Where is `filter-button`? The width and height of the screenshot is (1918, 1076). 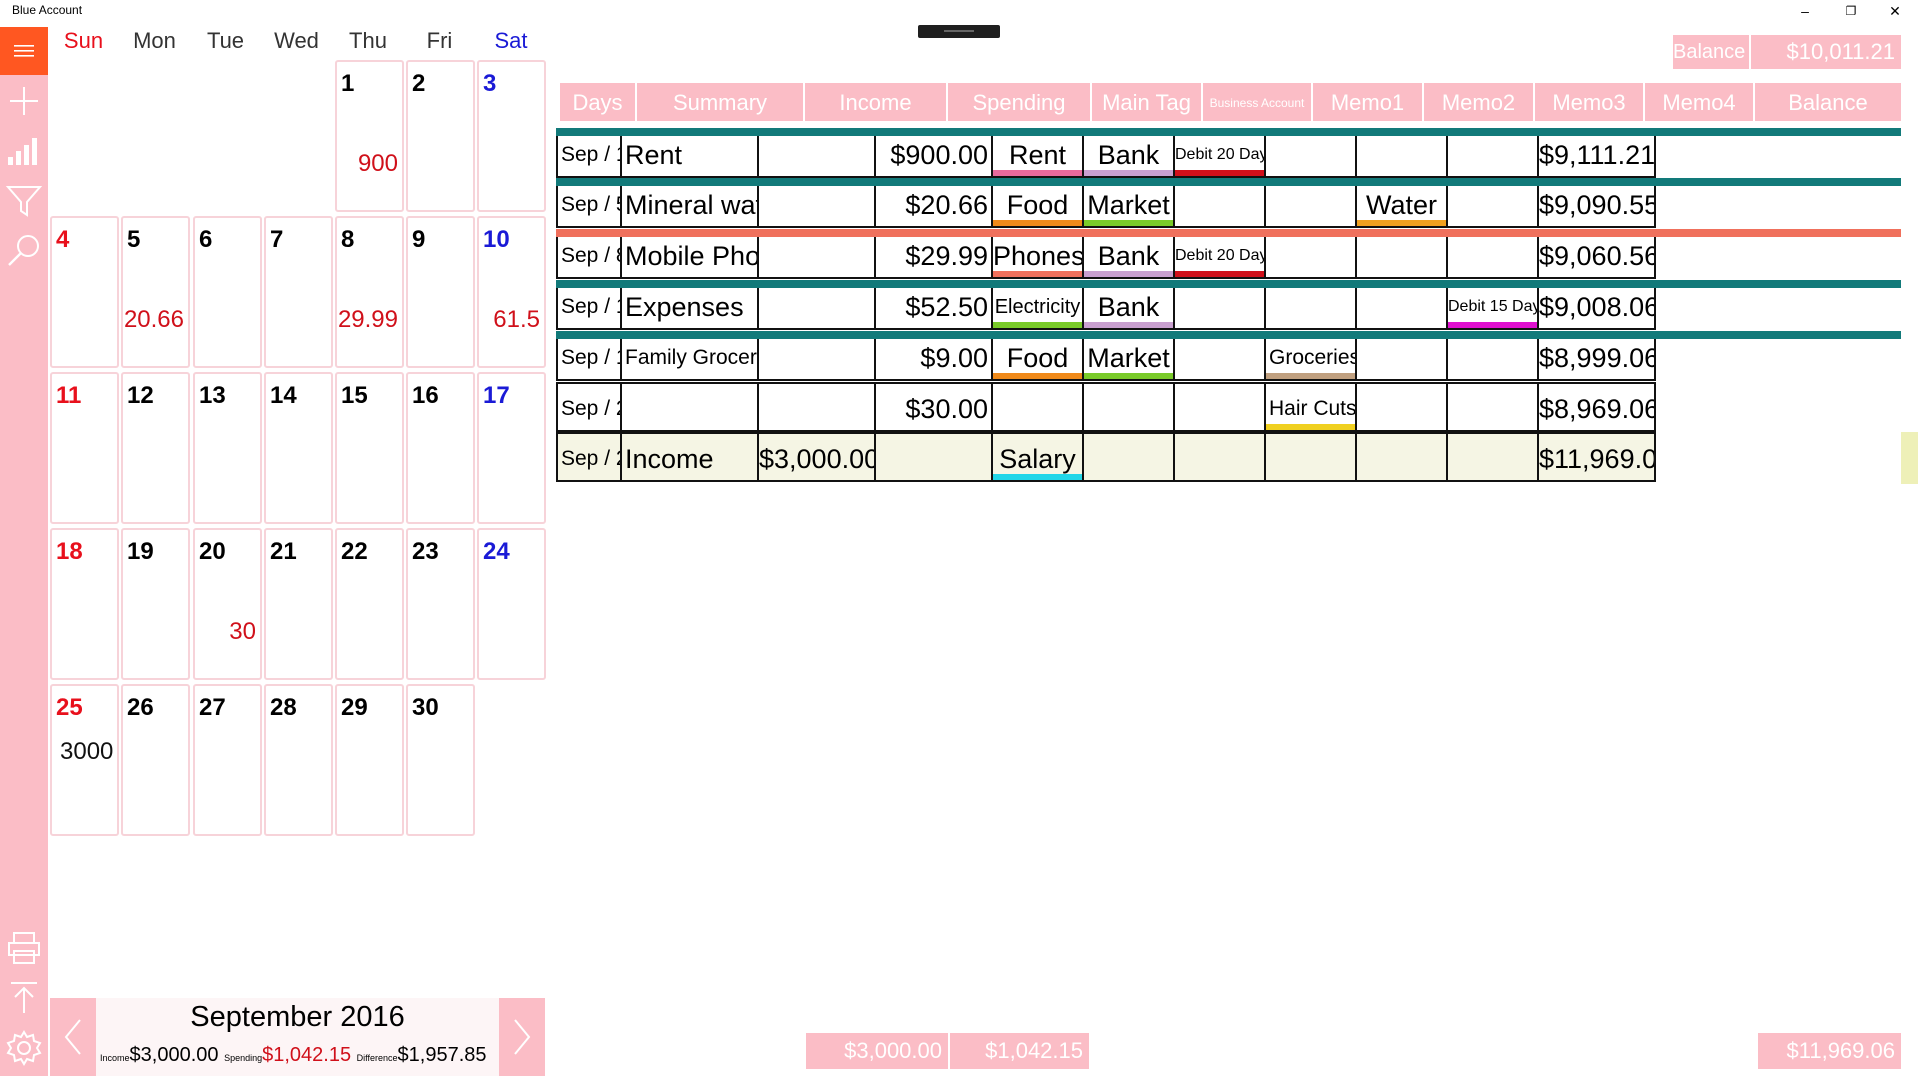
filter-button is located at coordinates (24, 201).